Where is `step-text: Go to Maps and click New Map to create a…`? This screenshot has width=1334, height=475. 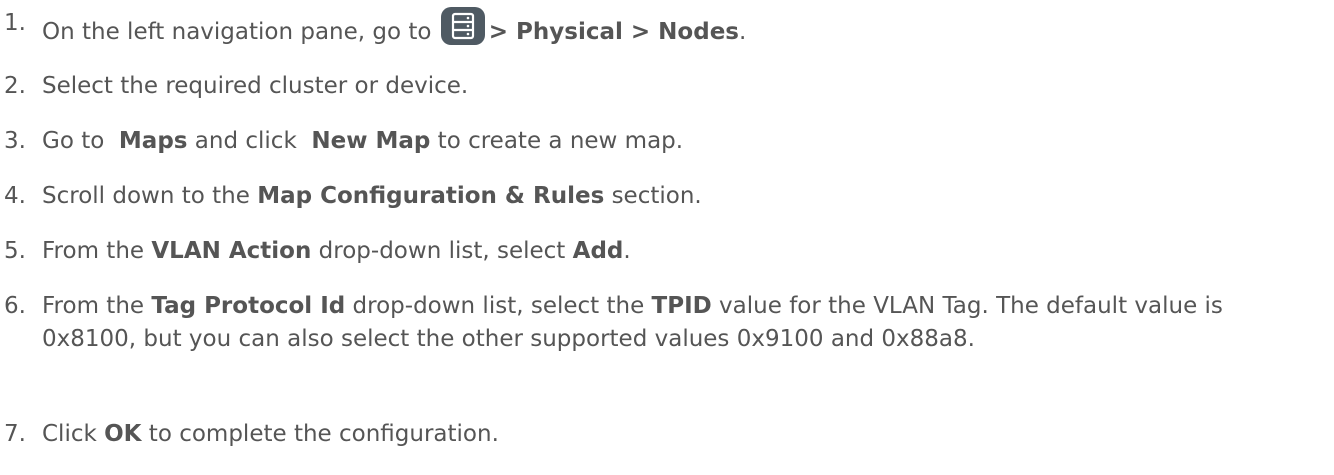
step-text: Go to Maps and click New Map to create a… is located at coordinates (363, 141).